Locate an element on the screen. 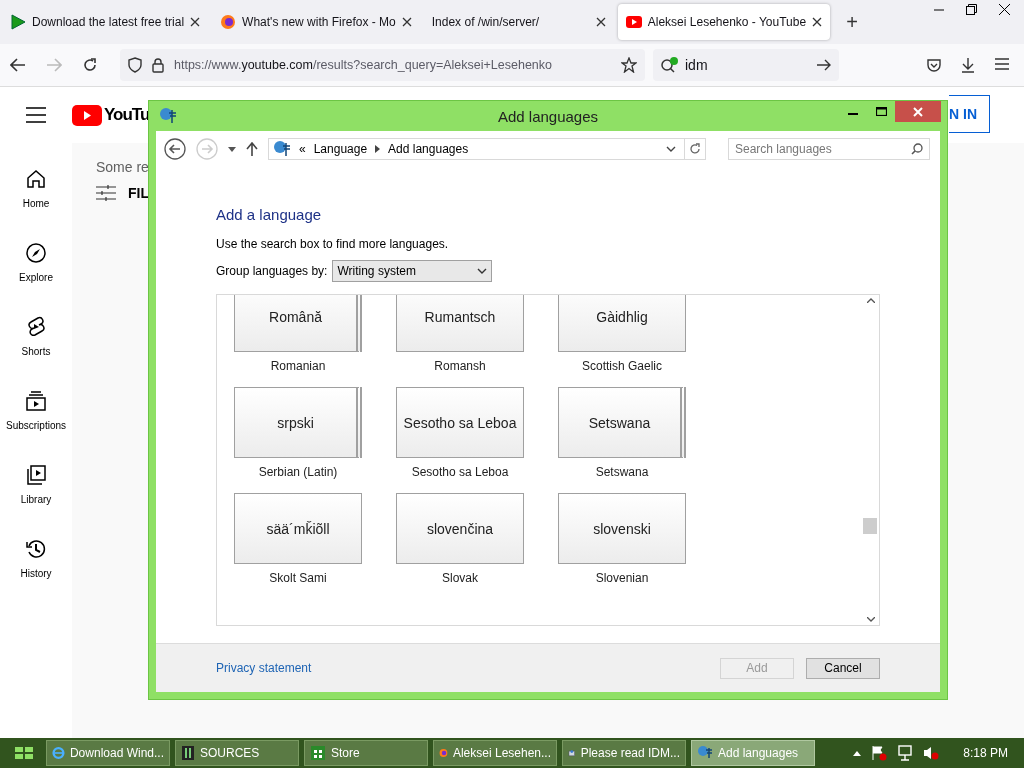 Image resolution: width=1024 pixels, height=768 pixels. firefox-icon is located at coordinates (228, 22).